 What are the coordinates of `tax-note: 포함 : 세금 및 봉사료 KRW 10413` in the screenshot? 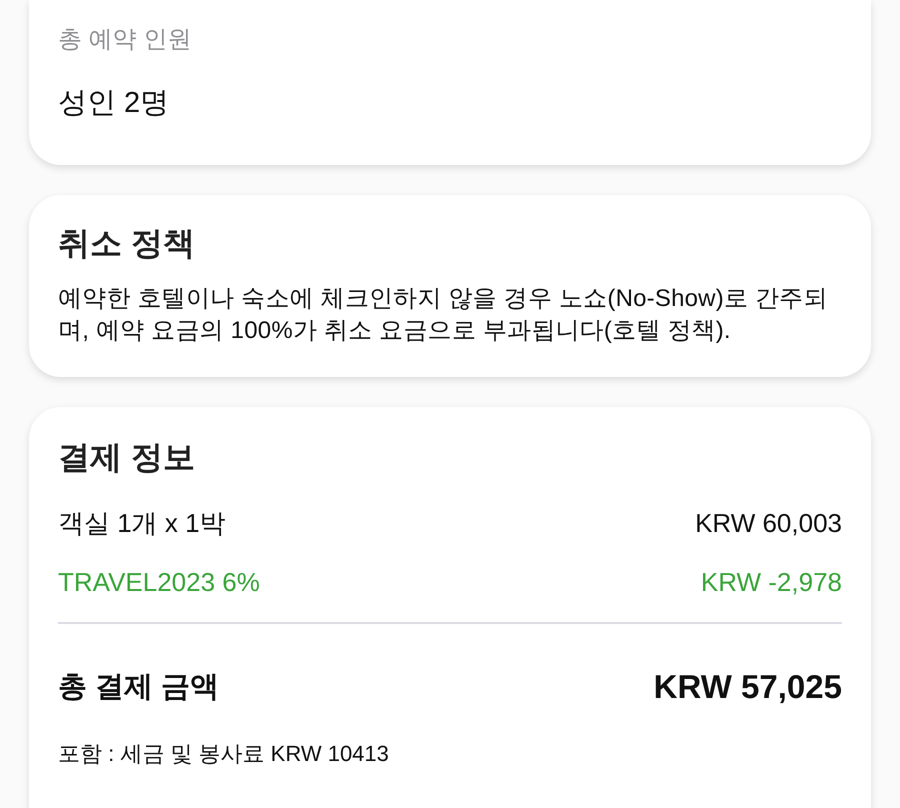 It's located at (224, 754).